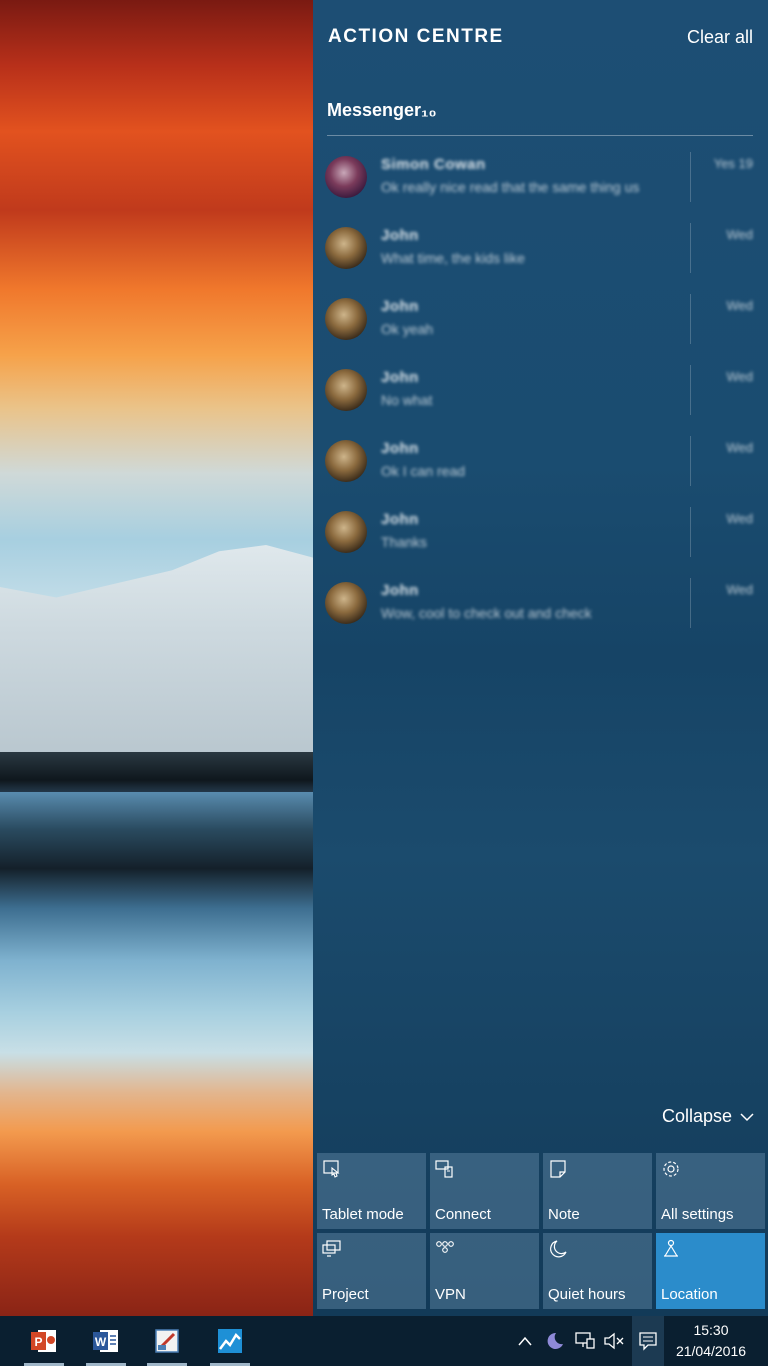  I want to click on notification-time: Yes 19, so click(733, 163).